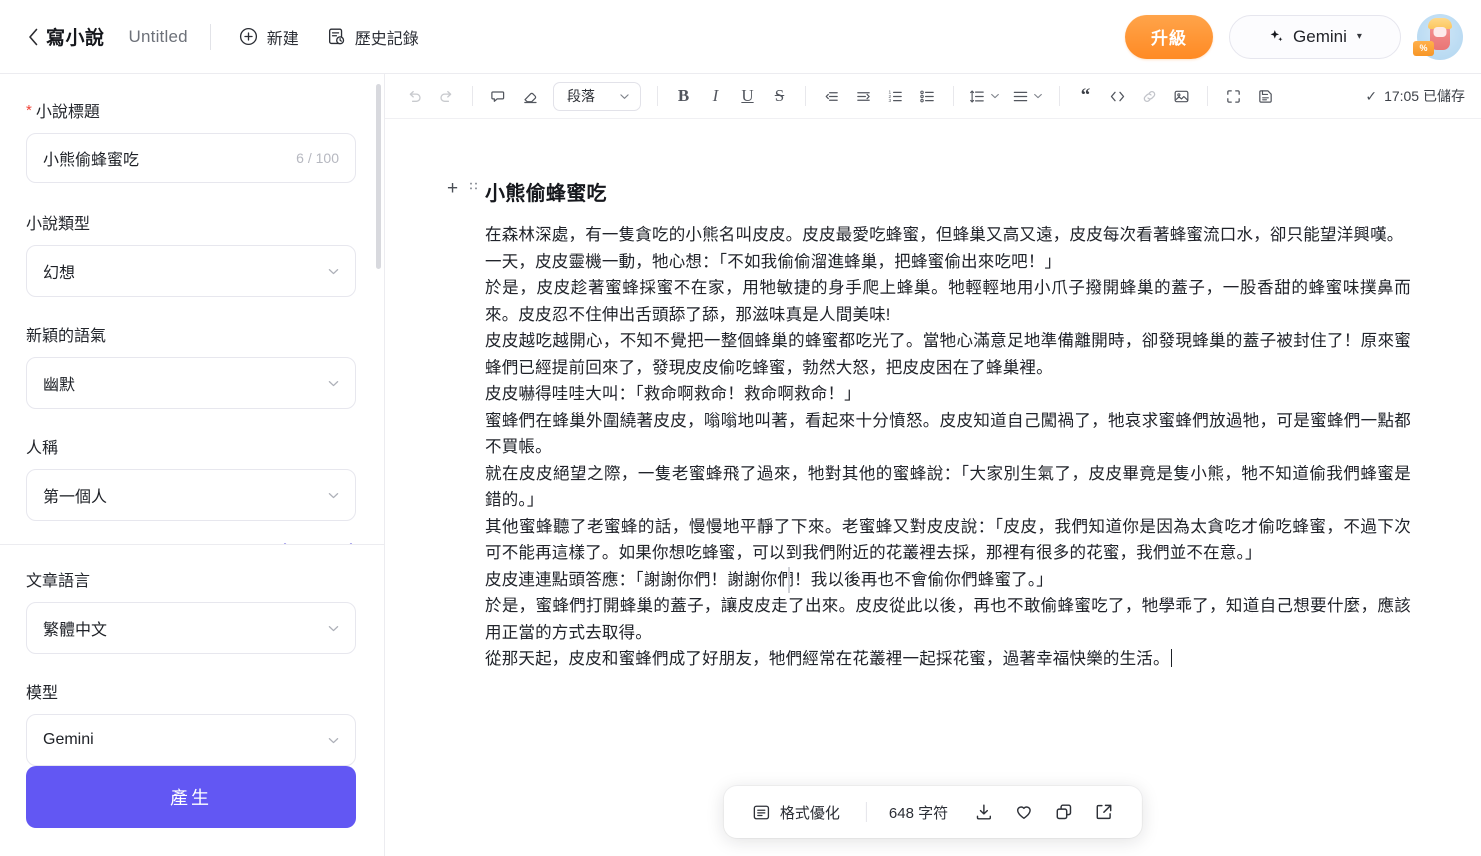 Image resolution: width=1481 pixels, height=856 pixels. I want to click on document-heading: 小熊偷蜂蜜吃, so click(948, 191).